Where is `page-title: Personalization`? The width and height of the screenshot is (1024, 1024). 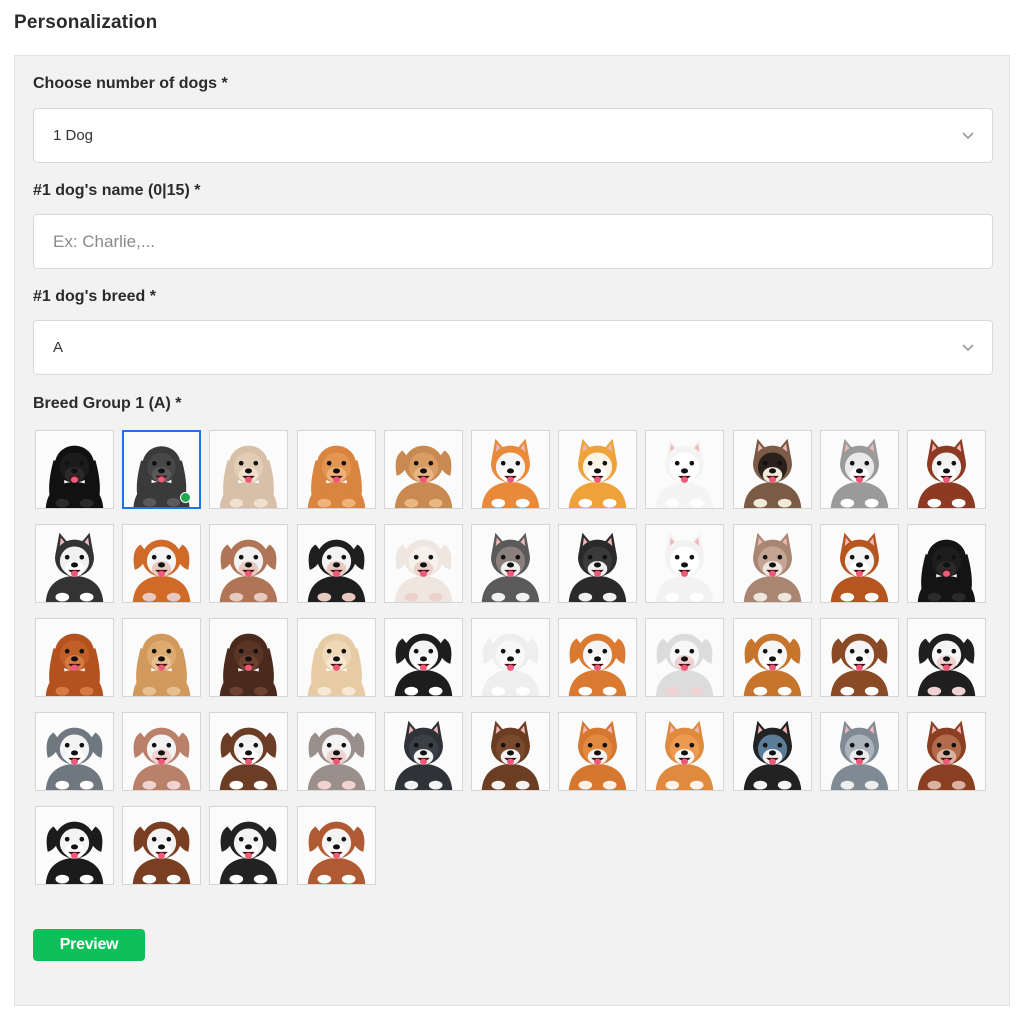
page-title: Personalization is located at coordinates (86, 22).